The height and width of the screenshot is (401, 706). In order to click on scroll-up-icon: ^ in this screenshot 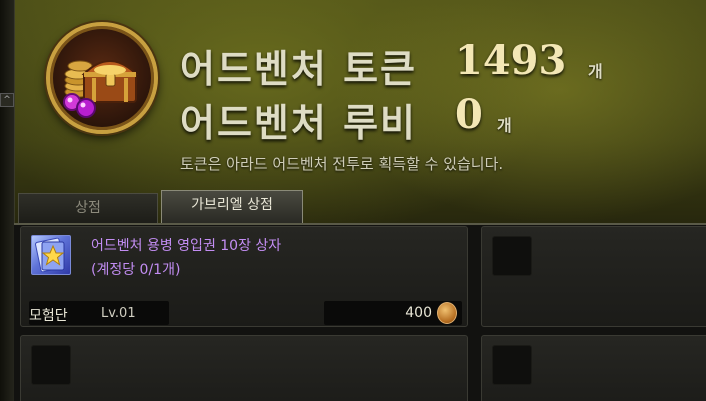, I will do `click(7, 100)`.